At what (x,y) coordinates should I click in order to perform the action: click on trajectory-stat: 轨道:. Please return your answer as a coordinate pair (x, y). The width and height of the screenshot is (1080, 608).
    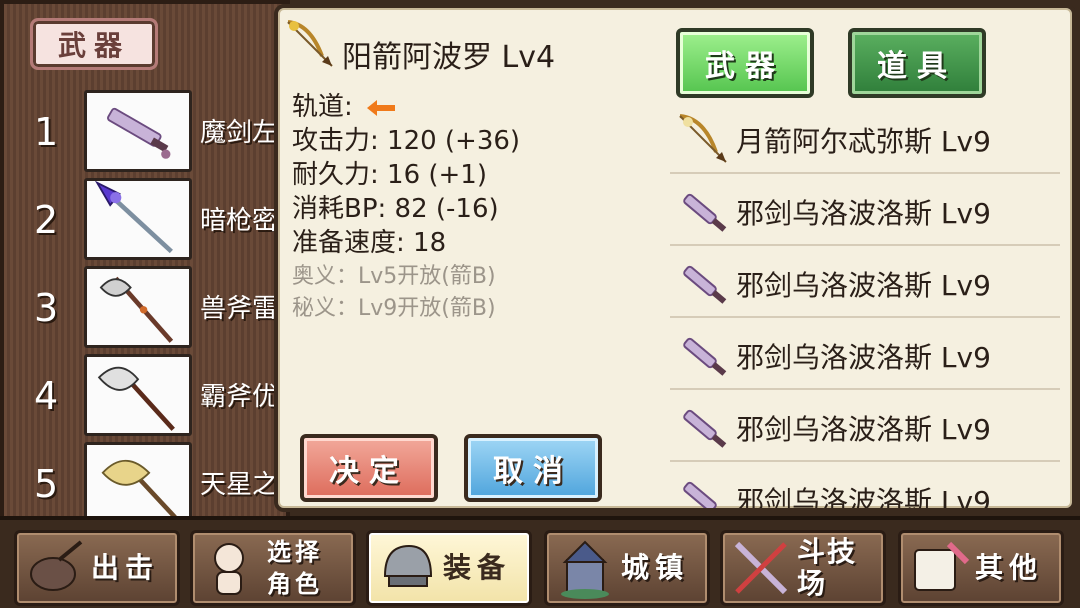
    Looking at the image, I should click on (344, 104).